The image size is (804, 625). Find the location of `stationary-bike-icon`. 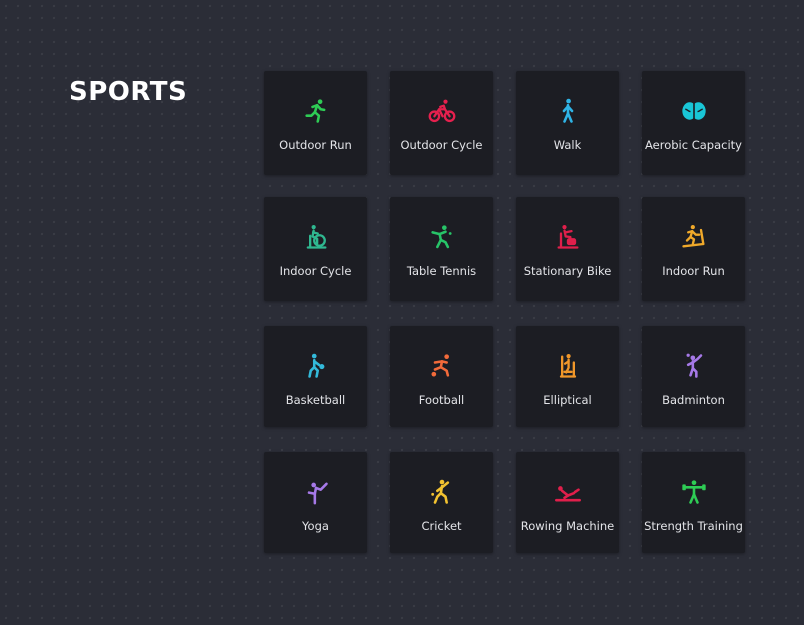

stationary-bike-icon is located at coordinates (568, 237).